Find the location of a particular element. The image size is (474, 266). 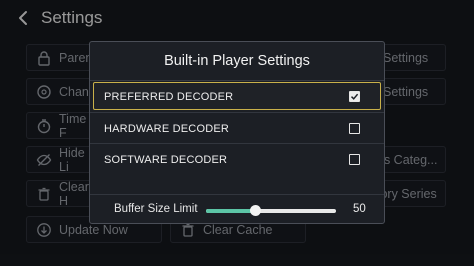

option-preferred-decoder: PREFERRED DECODER is located at coordinates (237, 96).